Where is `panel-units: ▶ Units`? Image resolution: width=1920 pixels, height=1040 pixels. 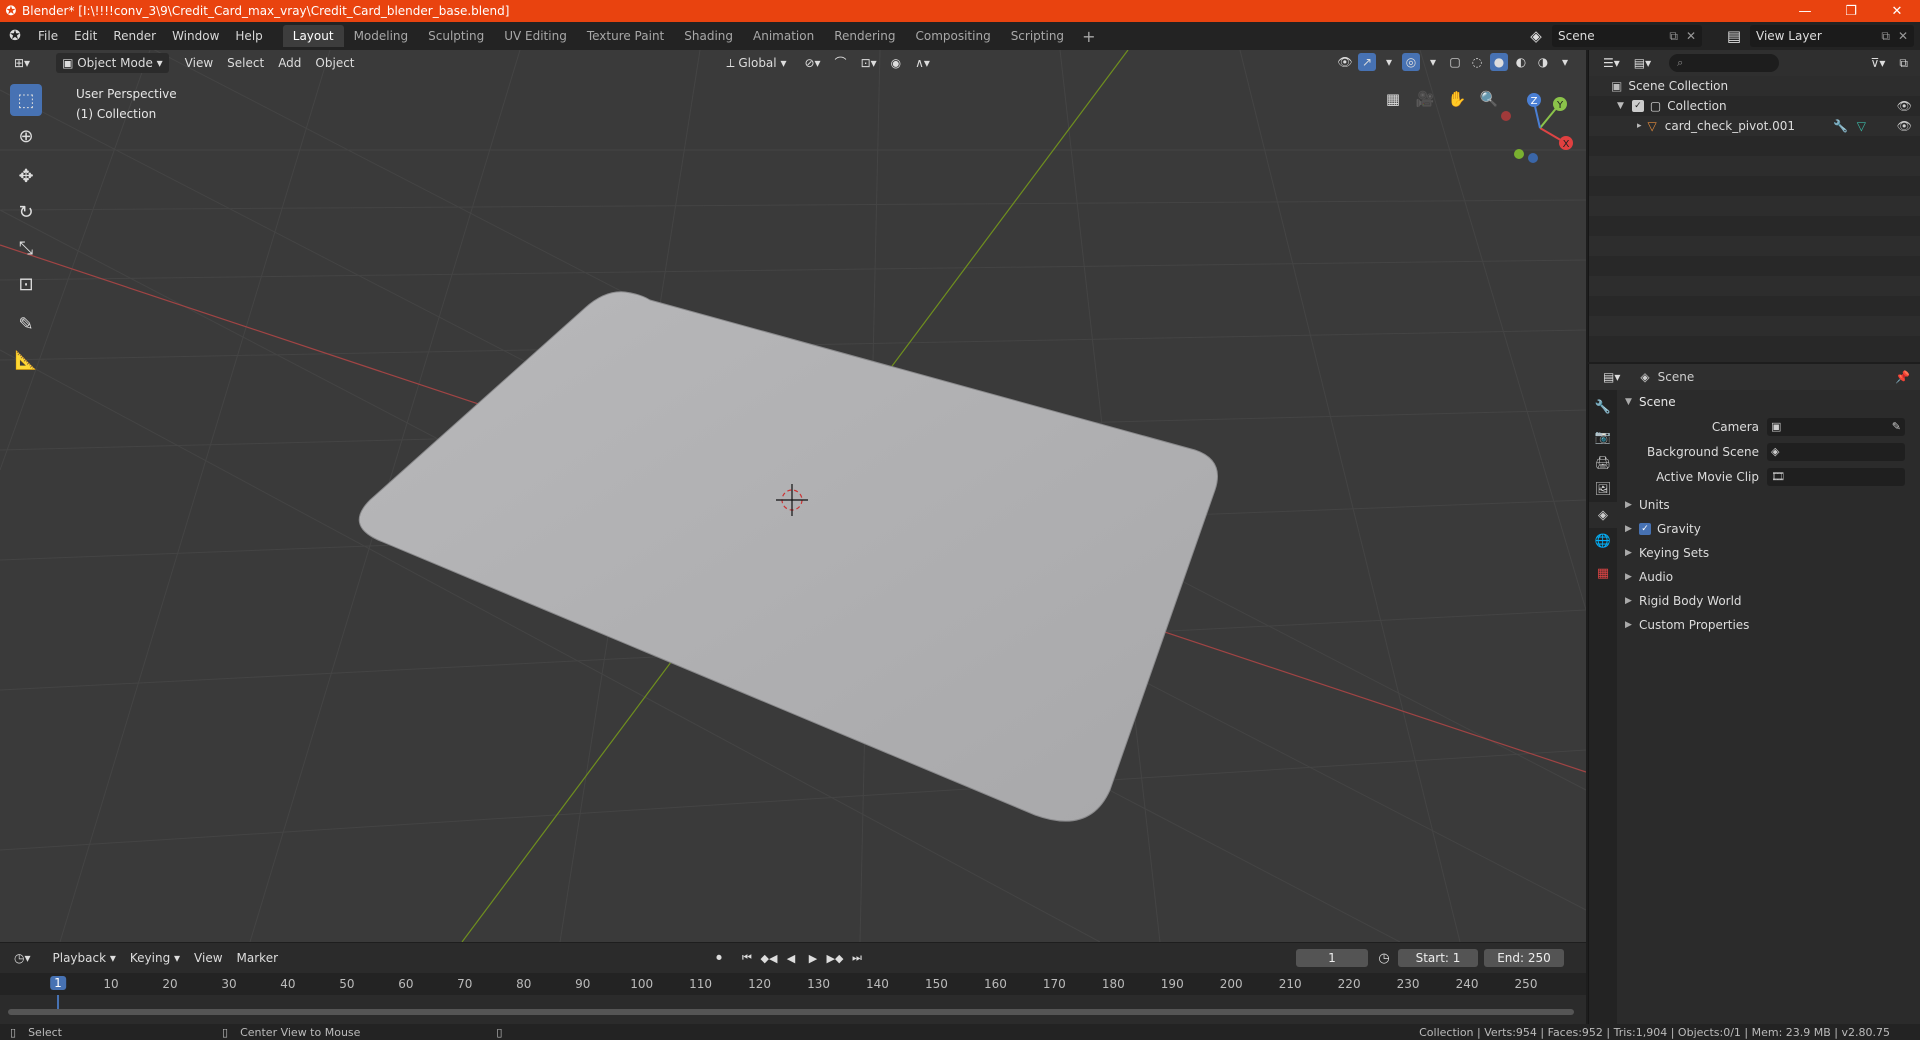
panel-units: ▶ Units is located at coordinates (1768, 505).